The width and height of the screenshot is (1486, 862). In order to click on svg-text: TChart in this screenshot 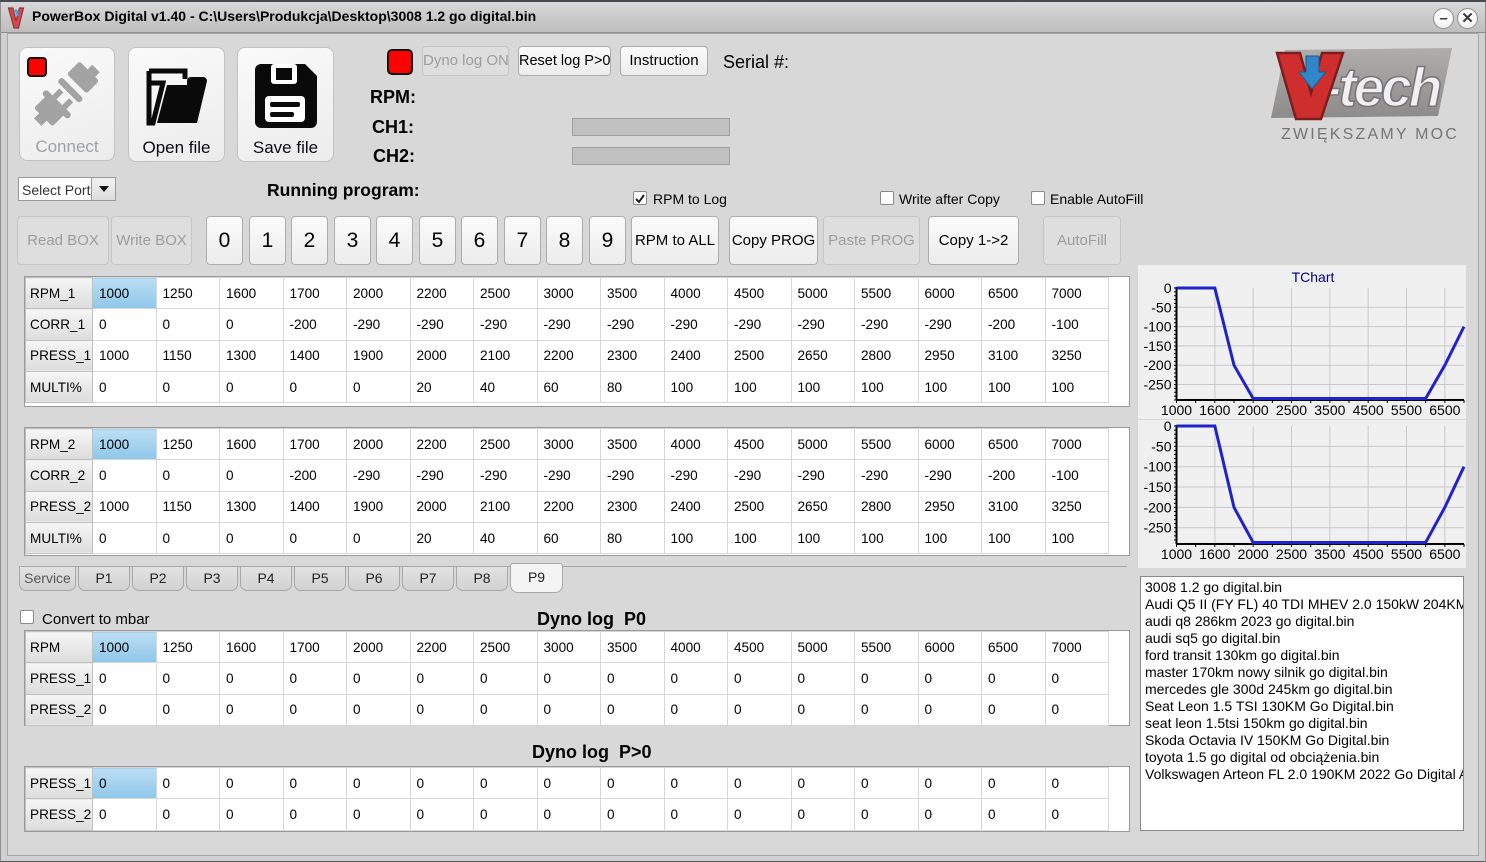, I will do `click(1313, 277)`.